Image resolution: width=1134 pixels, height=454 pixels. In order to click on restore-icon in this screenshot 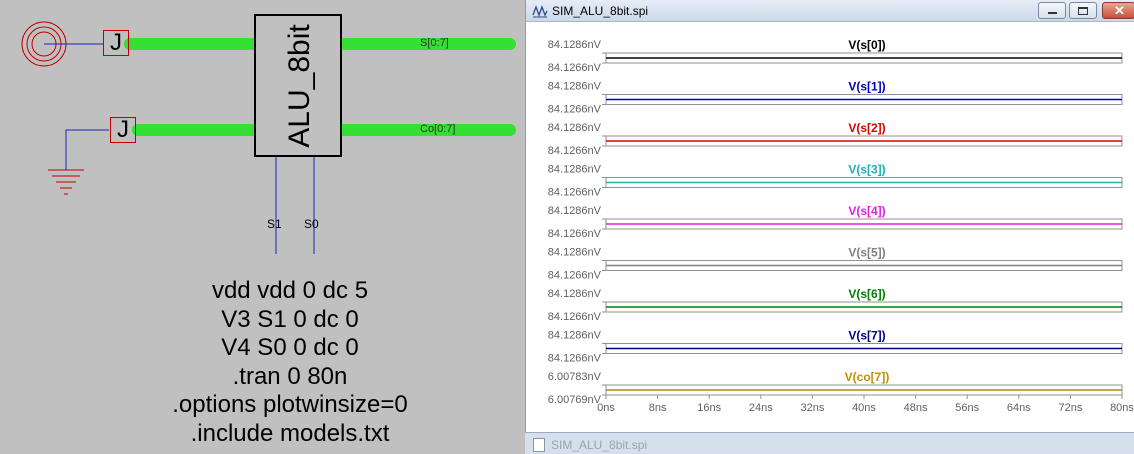, I will do `click(1083, 11)`.